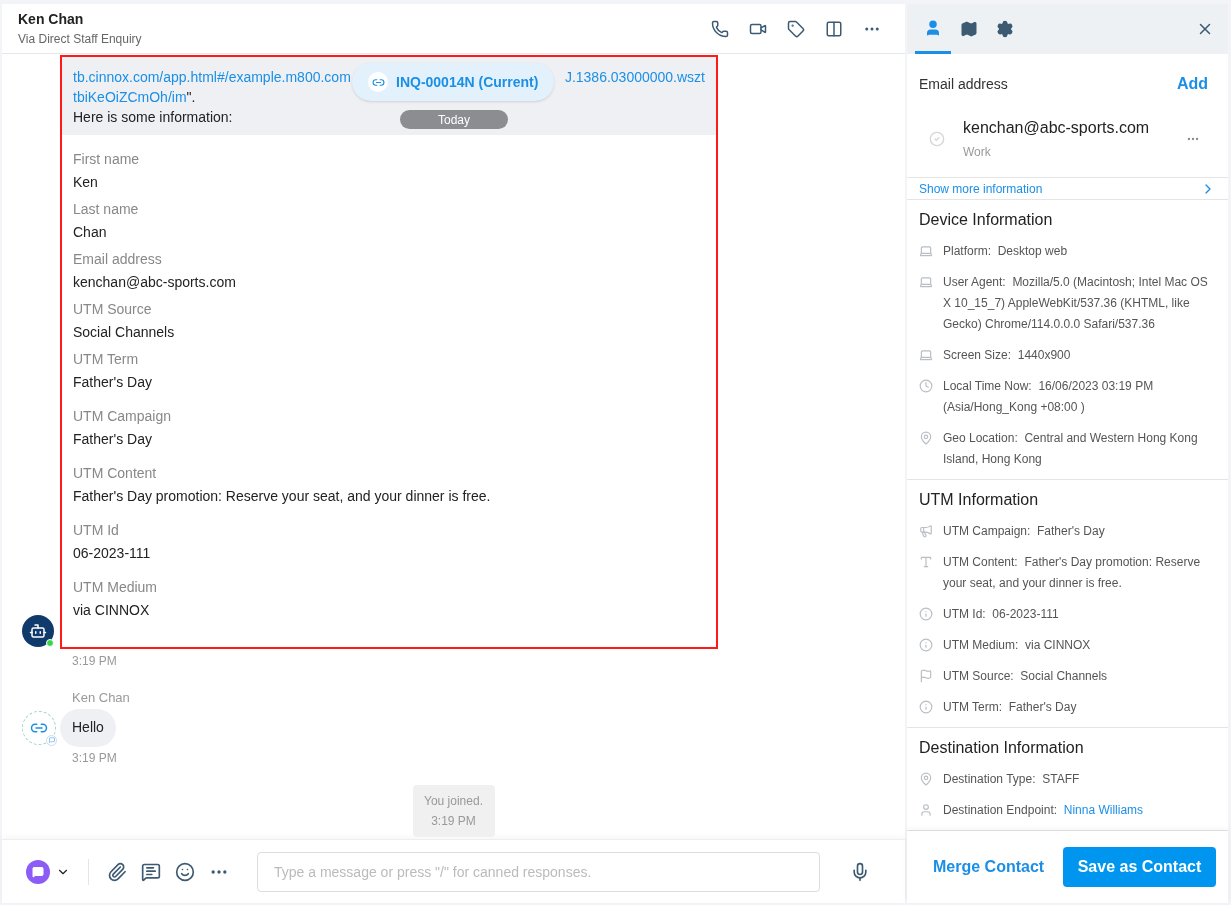  I want to click on field-value: 06-2023-111, so click(112, 553).